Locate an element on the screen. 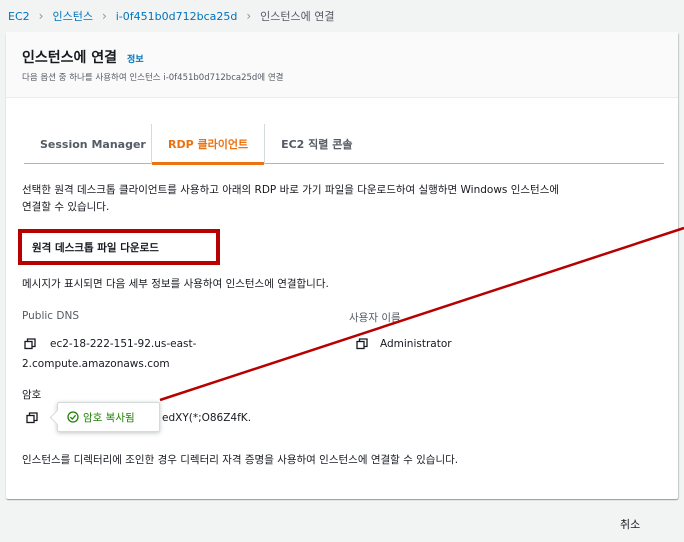 This screenshot has height=542, width=684. download-rdp-file-button: 원격 데스크톱 파일 다운로드 is located at coordinates (119, 247).